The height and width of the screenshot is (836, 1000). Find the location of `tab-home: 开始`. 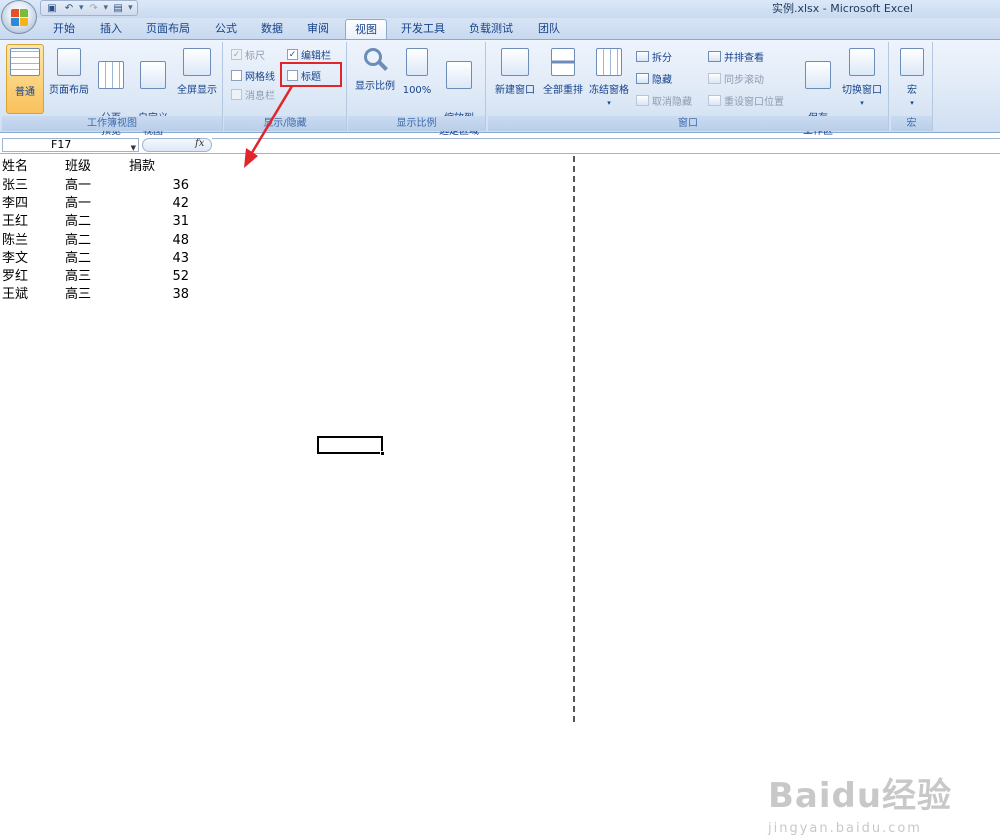

tab-home: 开始 is located at coordinates (64, 29).